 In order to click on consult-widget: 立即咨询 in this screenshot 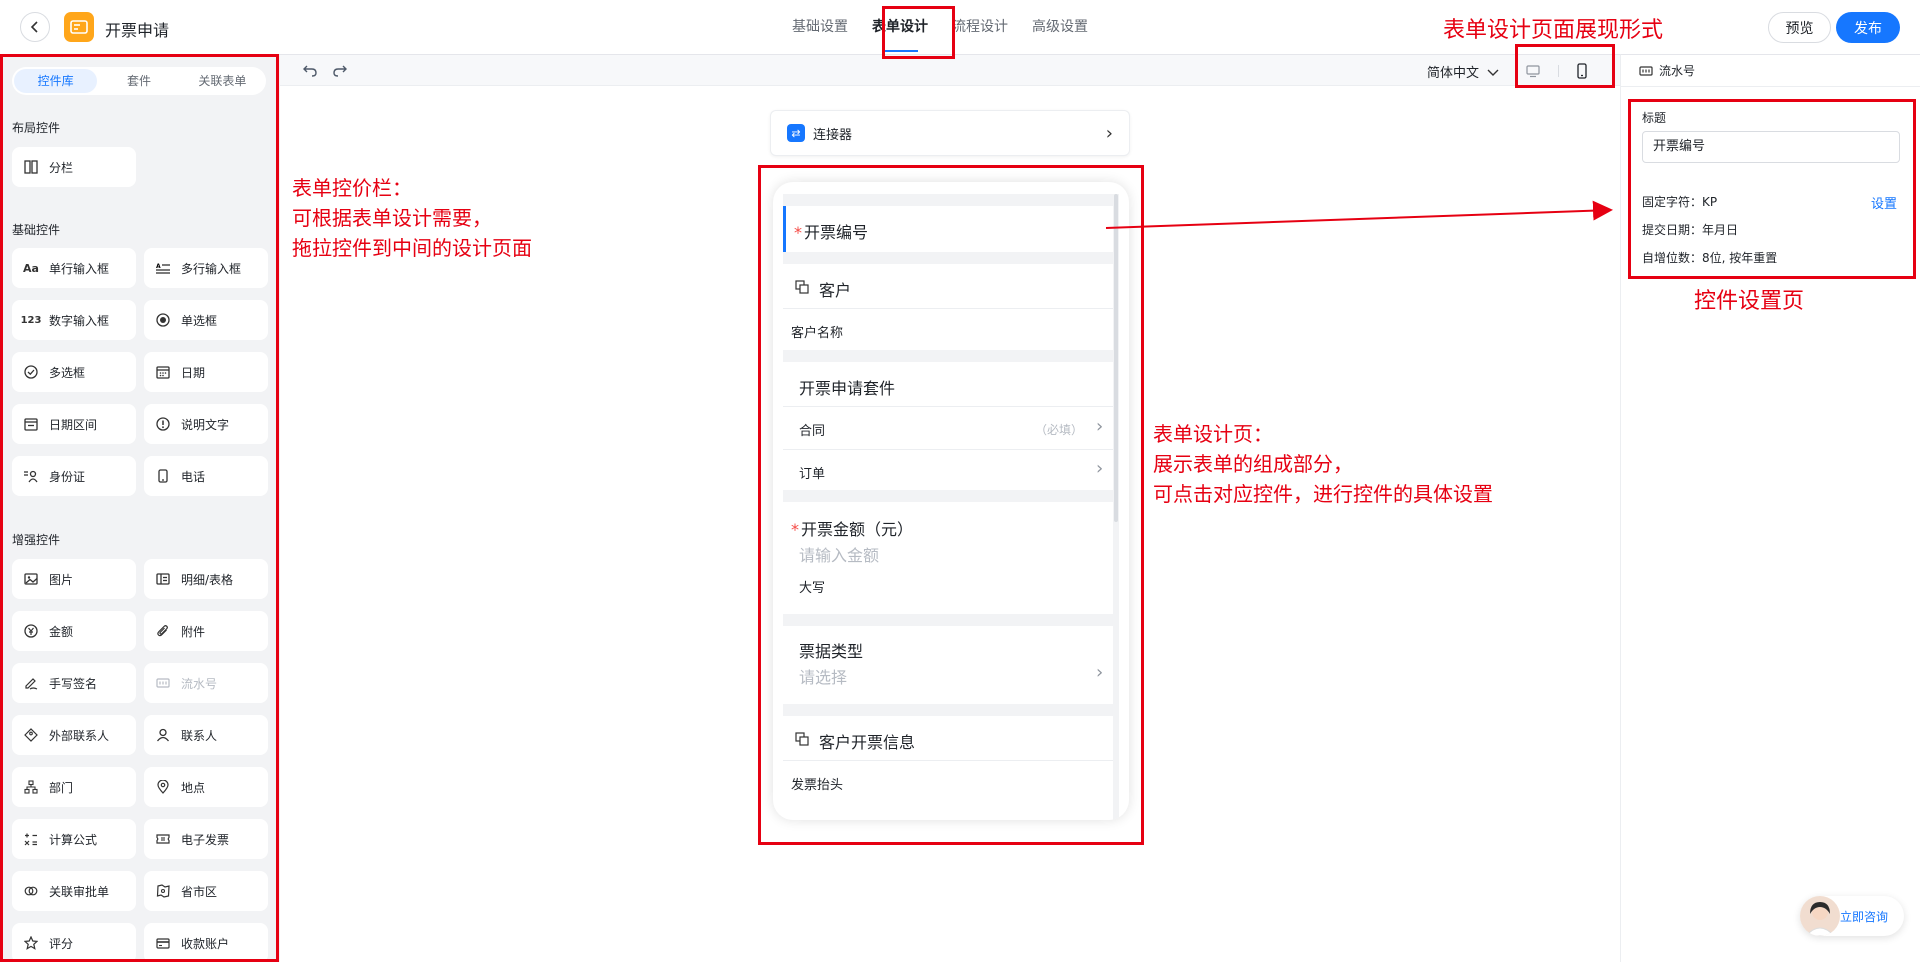, I will do `click(1852, 916)`.